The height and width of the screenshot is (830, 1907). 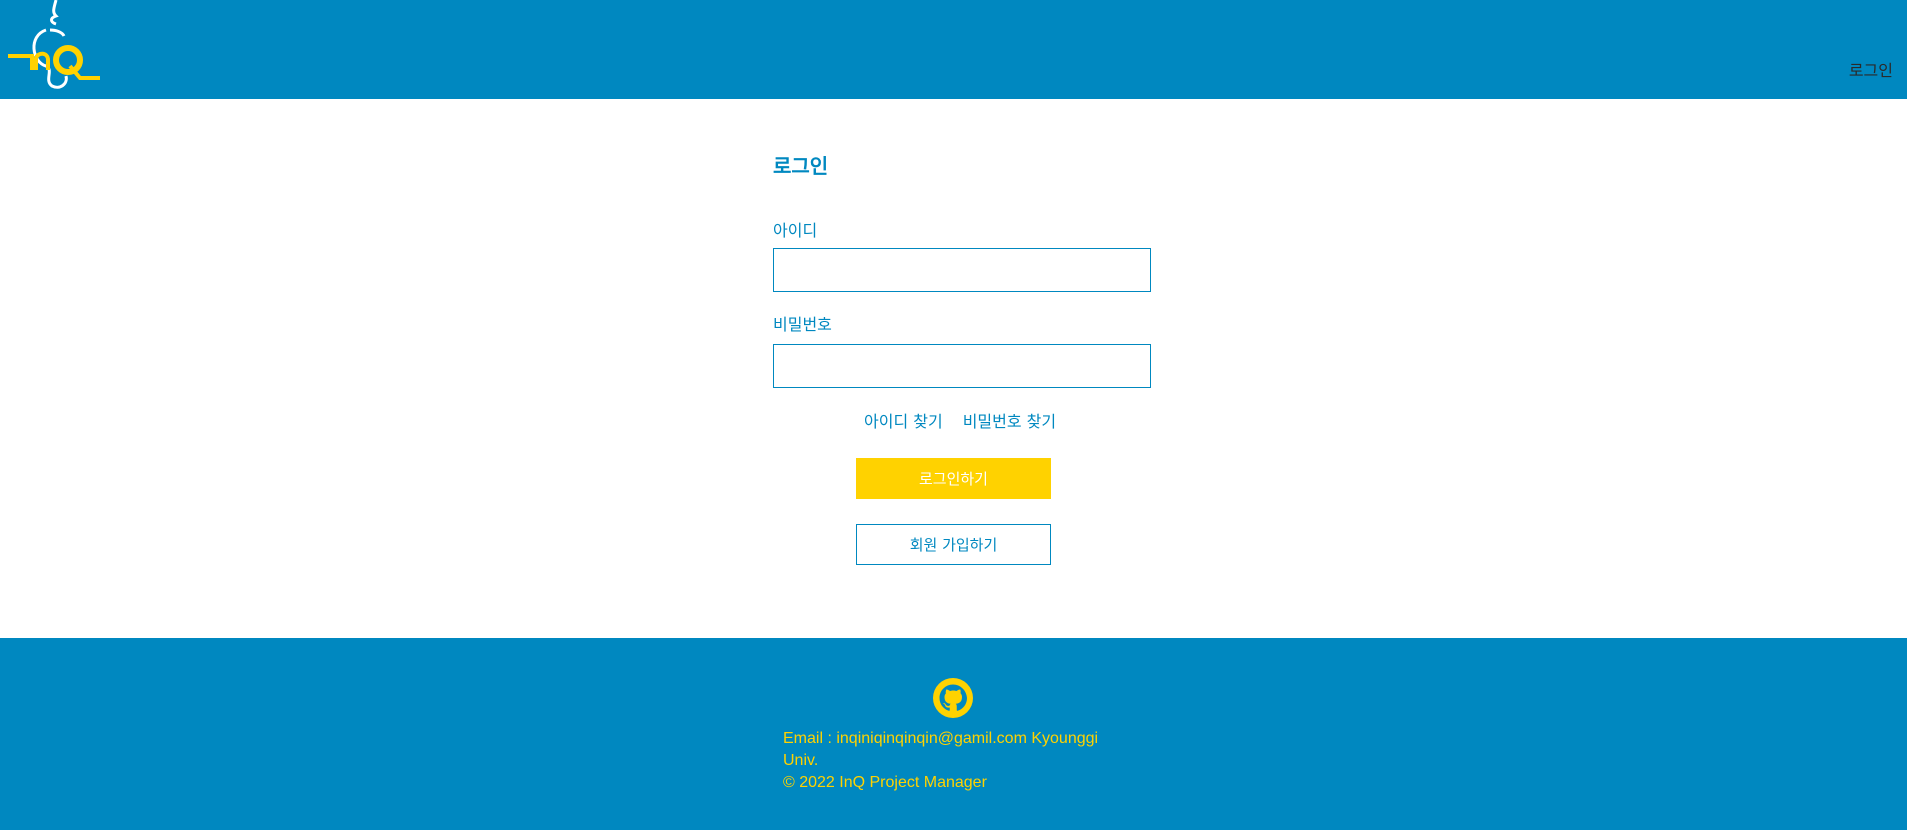 What do you see at coordinates (953, 478) in the screenshot?
I see `login-button: 로그인하기` at bounding box center [953, 478].